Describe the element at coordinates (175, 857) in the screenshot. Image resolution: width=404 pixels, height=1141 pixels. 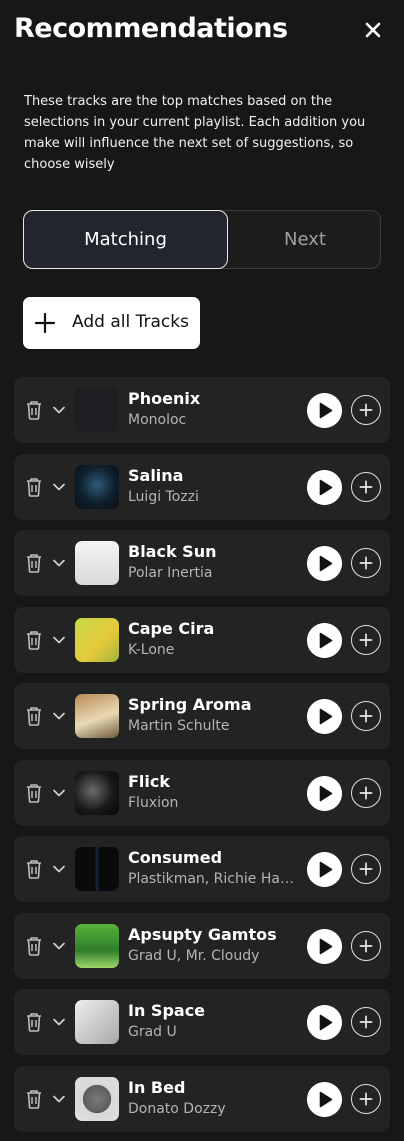
I see `track-title: Consumed` at that location.